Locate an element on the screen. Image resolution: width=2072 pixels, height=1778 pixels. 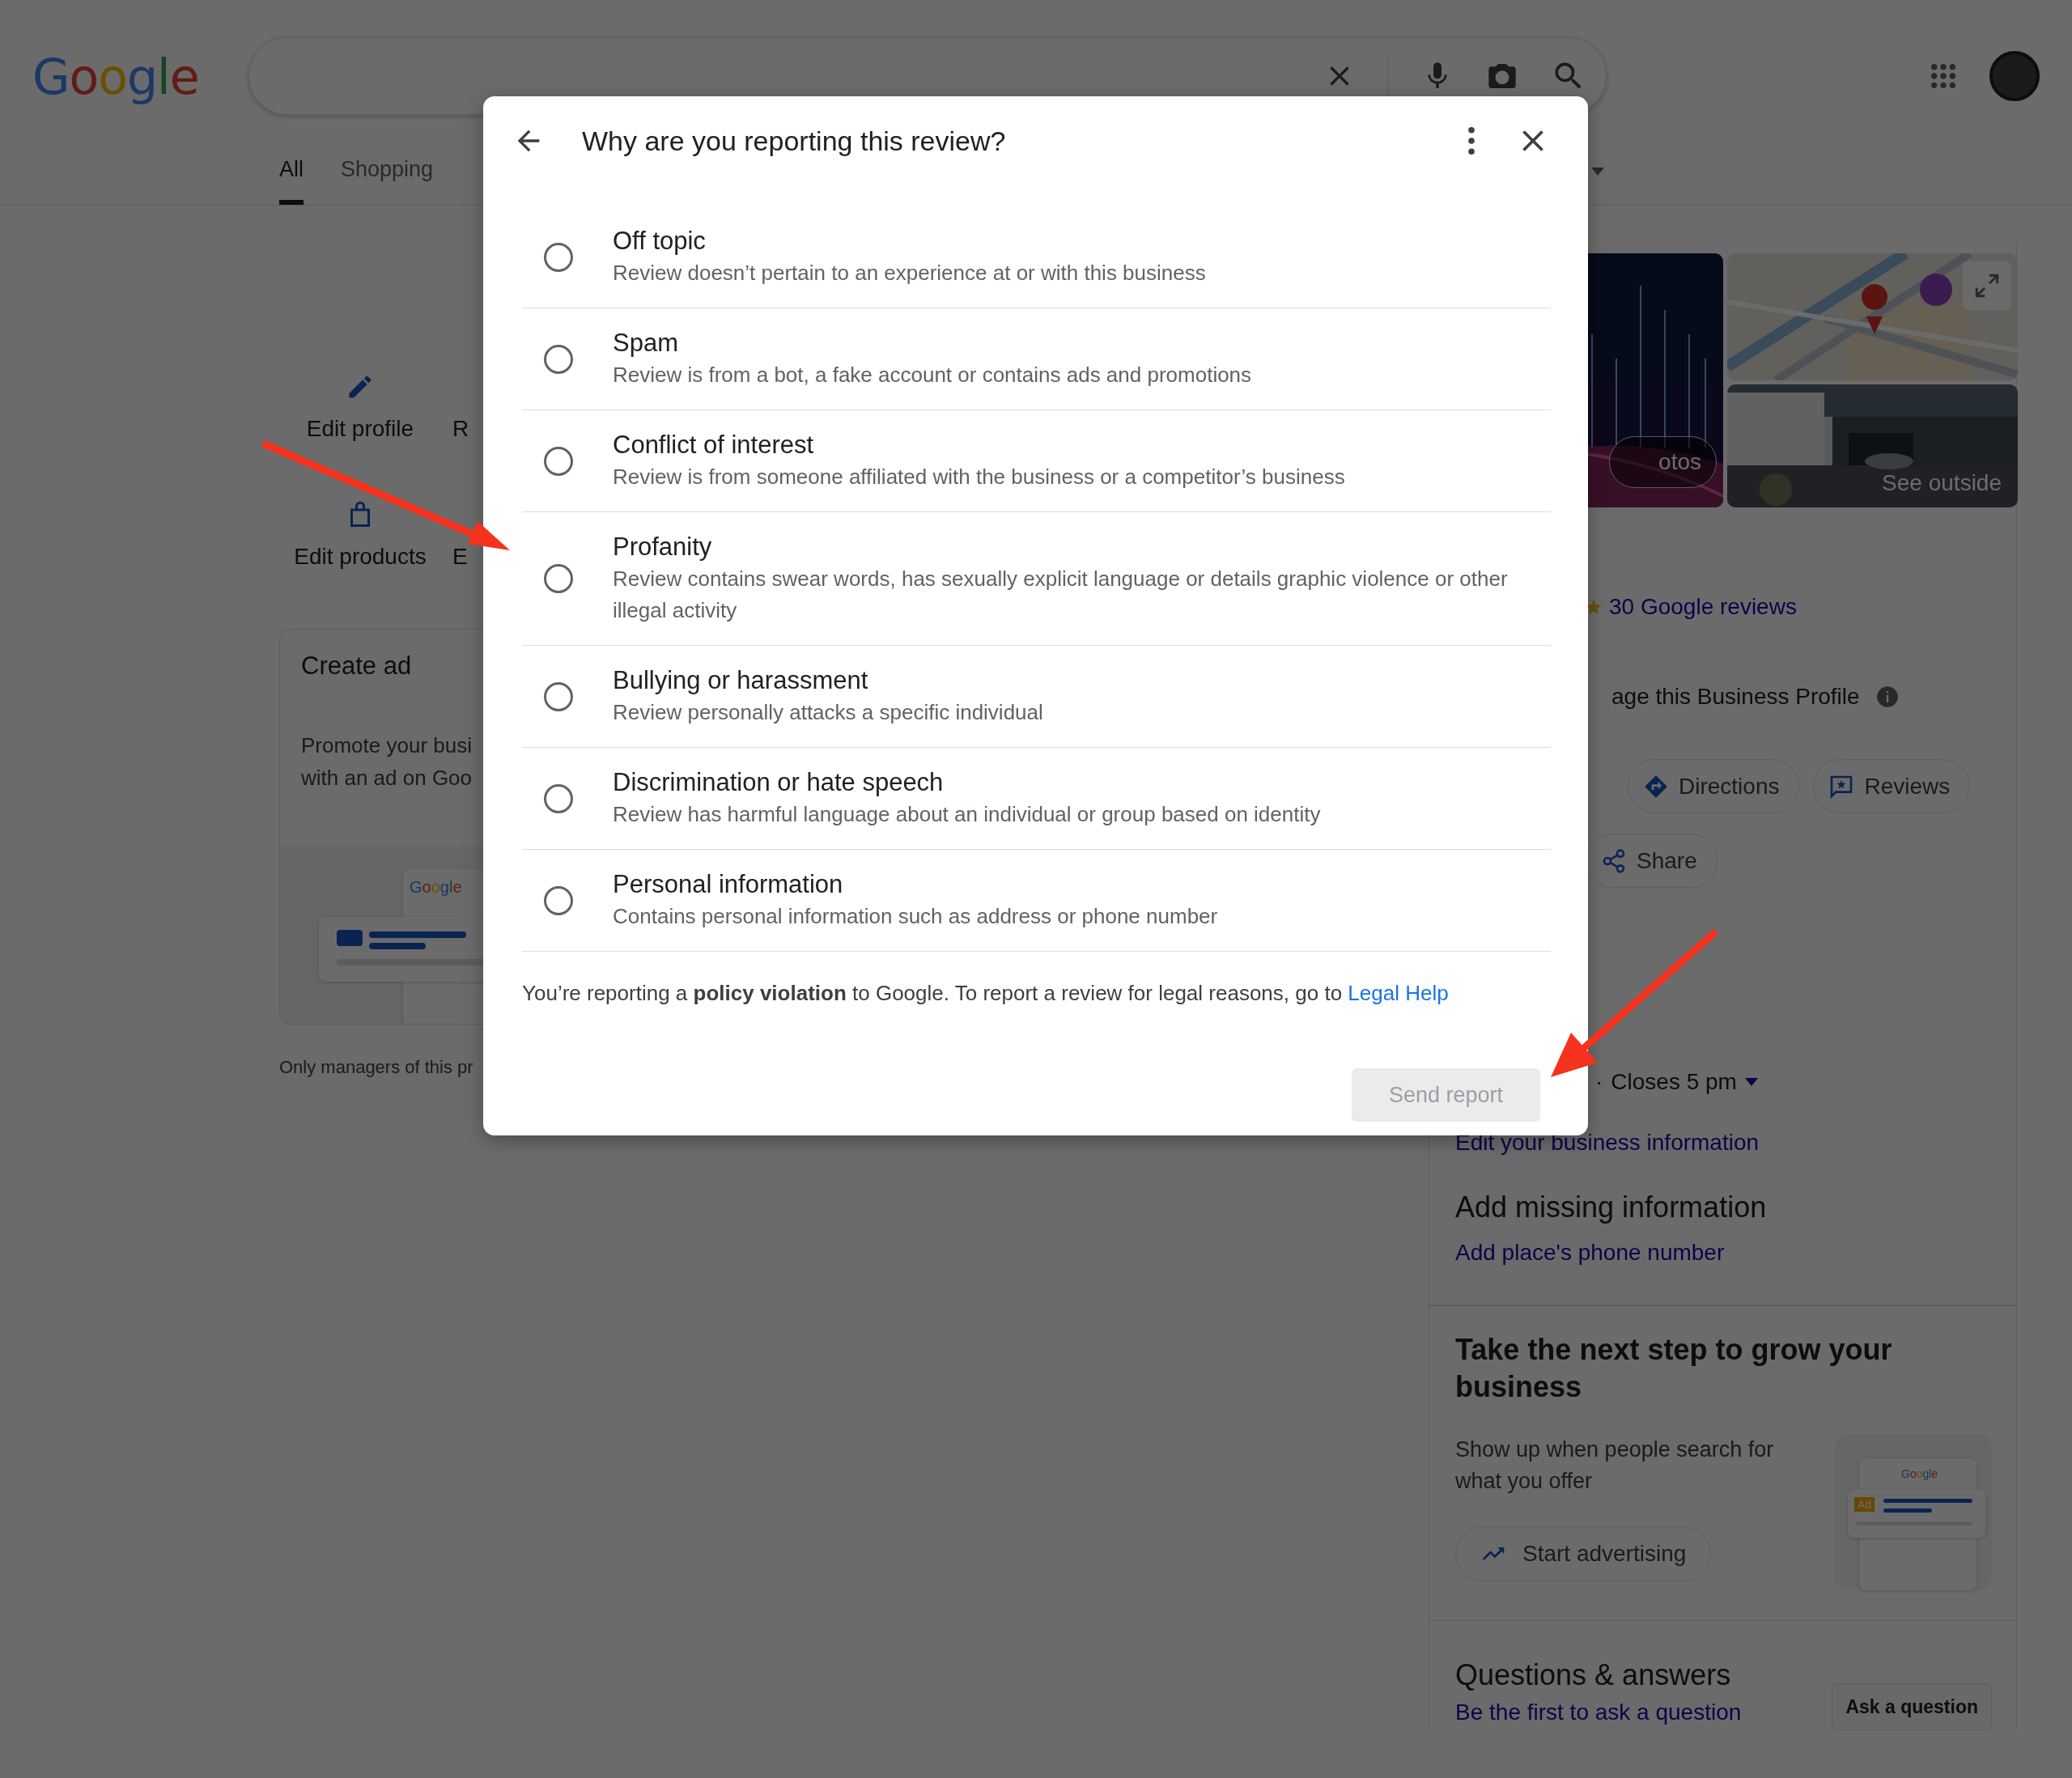
legal-help-link: Legal Help is located at coordinates (1398, 993).